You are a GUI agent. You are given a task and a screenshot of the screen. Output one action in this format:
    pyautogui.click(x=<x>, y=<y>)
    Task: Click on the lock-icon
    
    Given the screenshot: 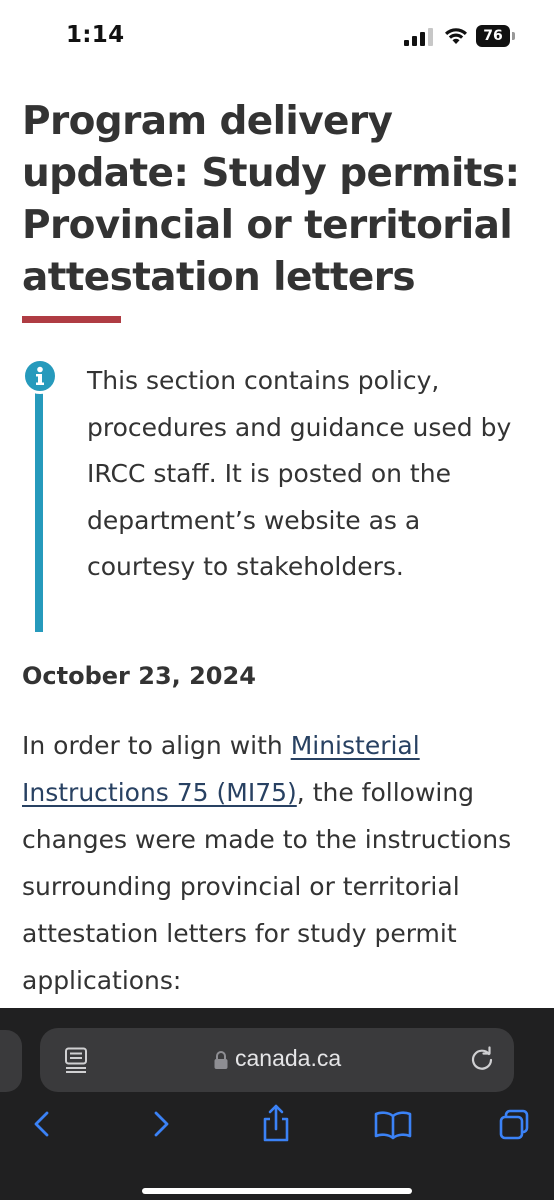 What is the action you would take?
    pyautogui.click(x=221, y=1060)
    